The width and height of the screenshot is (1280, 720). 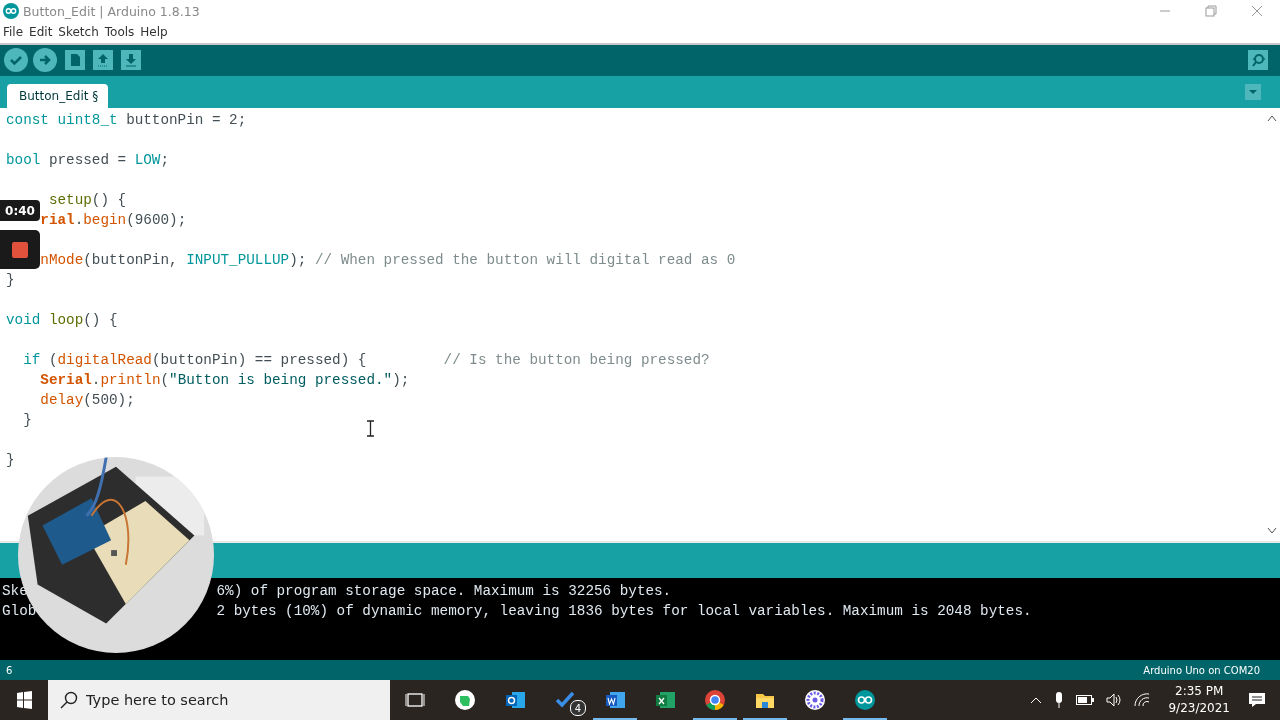 I want to click on verify-button, so click(x=16, y=60).